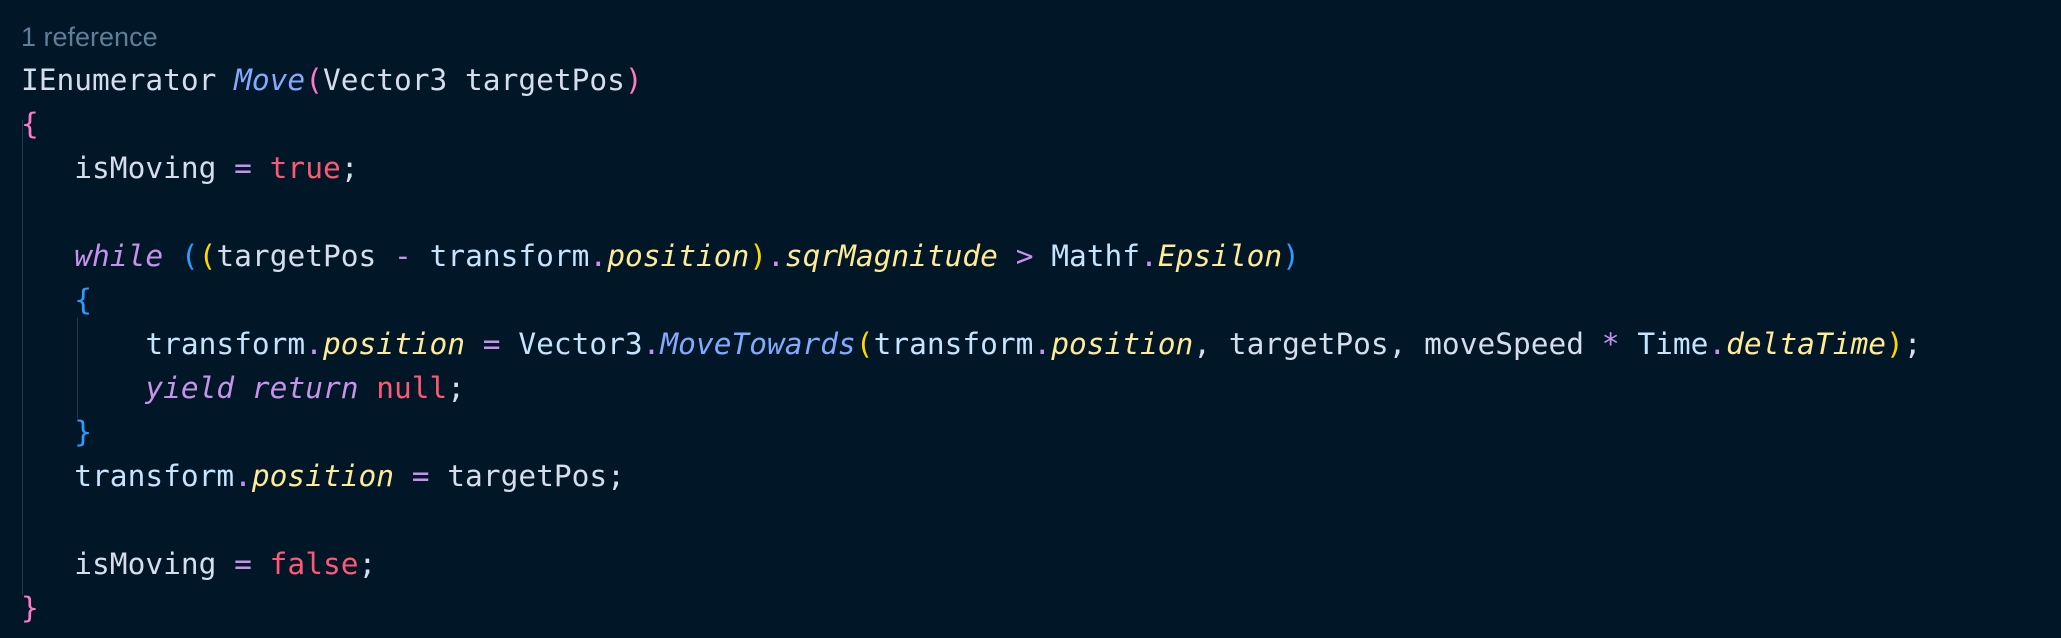 The width and height of the screenshot is (2061, 638). Describe the element at coordinates (1024, 256) in the screenshot. I see `code-token: >` at that location.